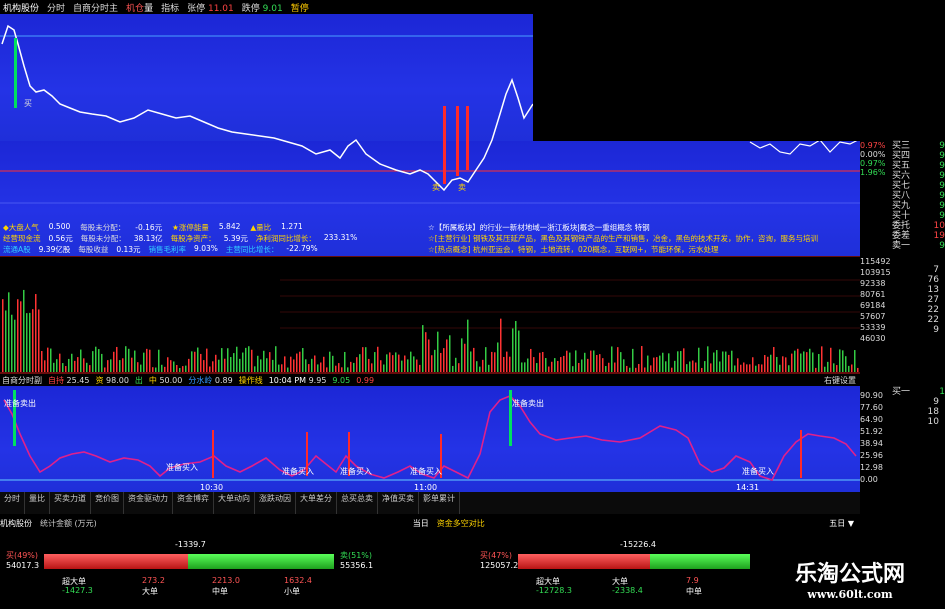 The width and height of the screenshot is (945, 609). Describe the element at coordinates (638, 544) in the screenshot. I see `right-diff: -15226.4` at that location.